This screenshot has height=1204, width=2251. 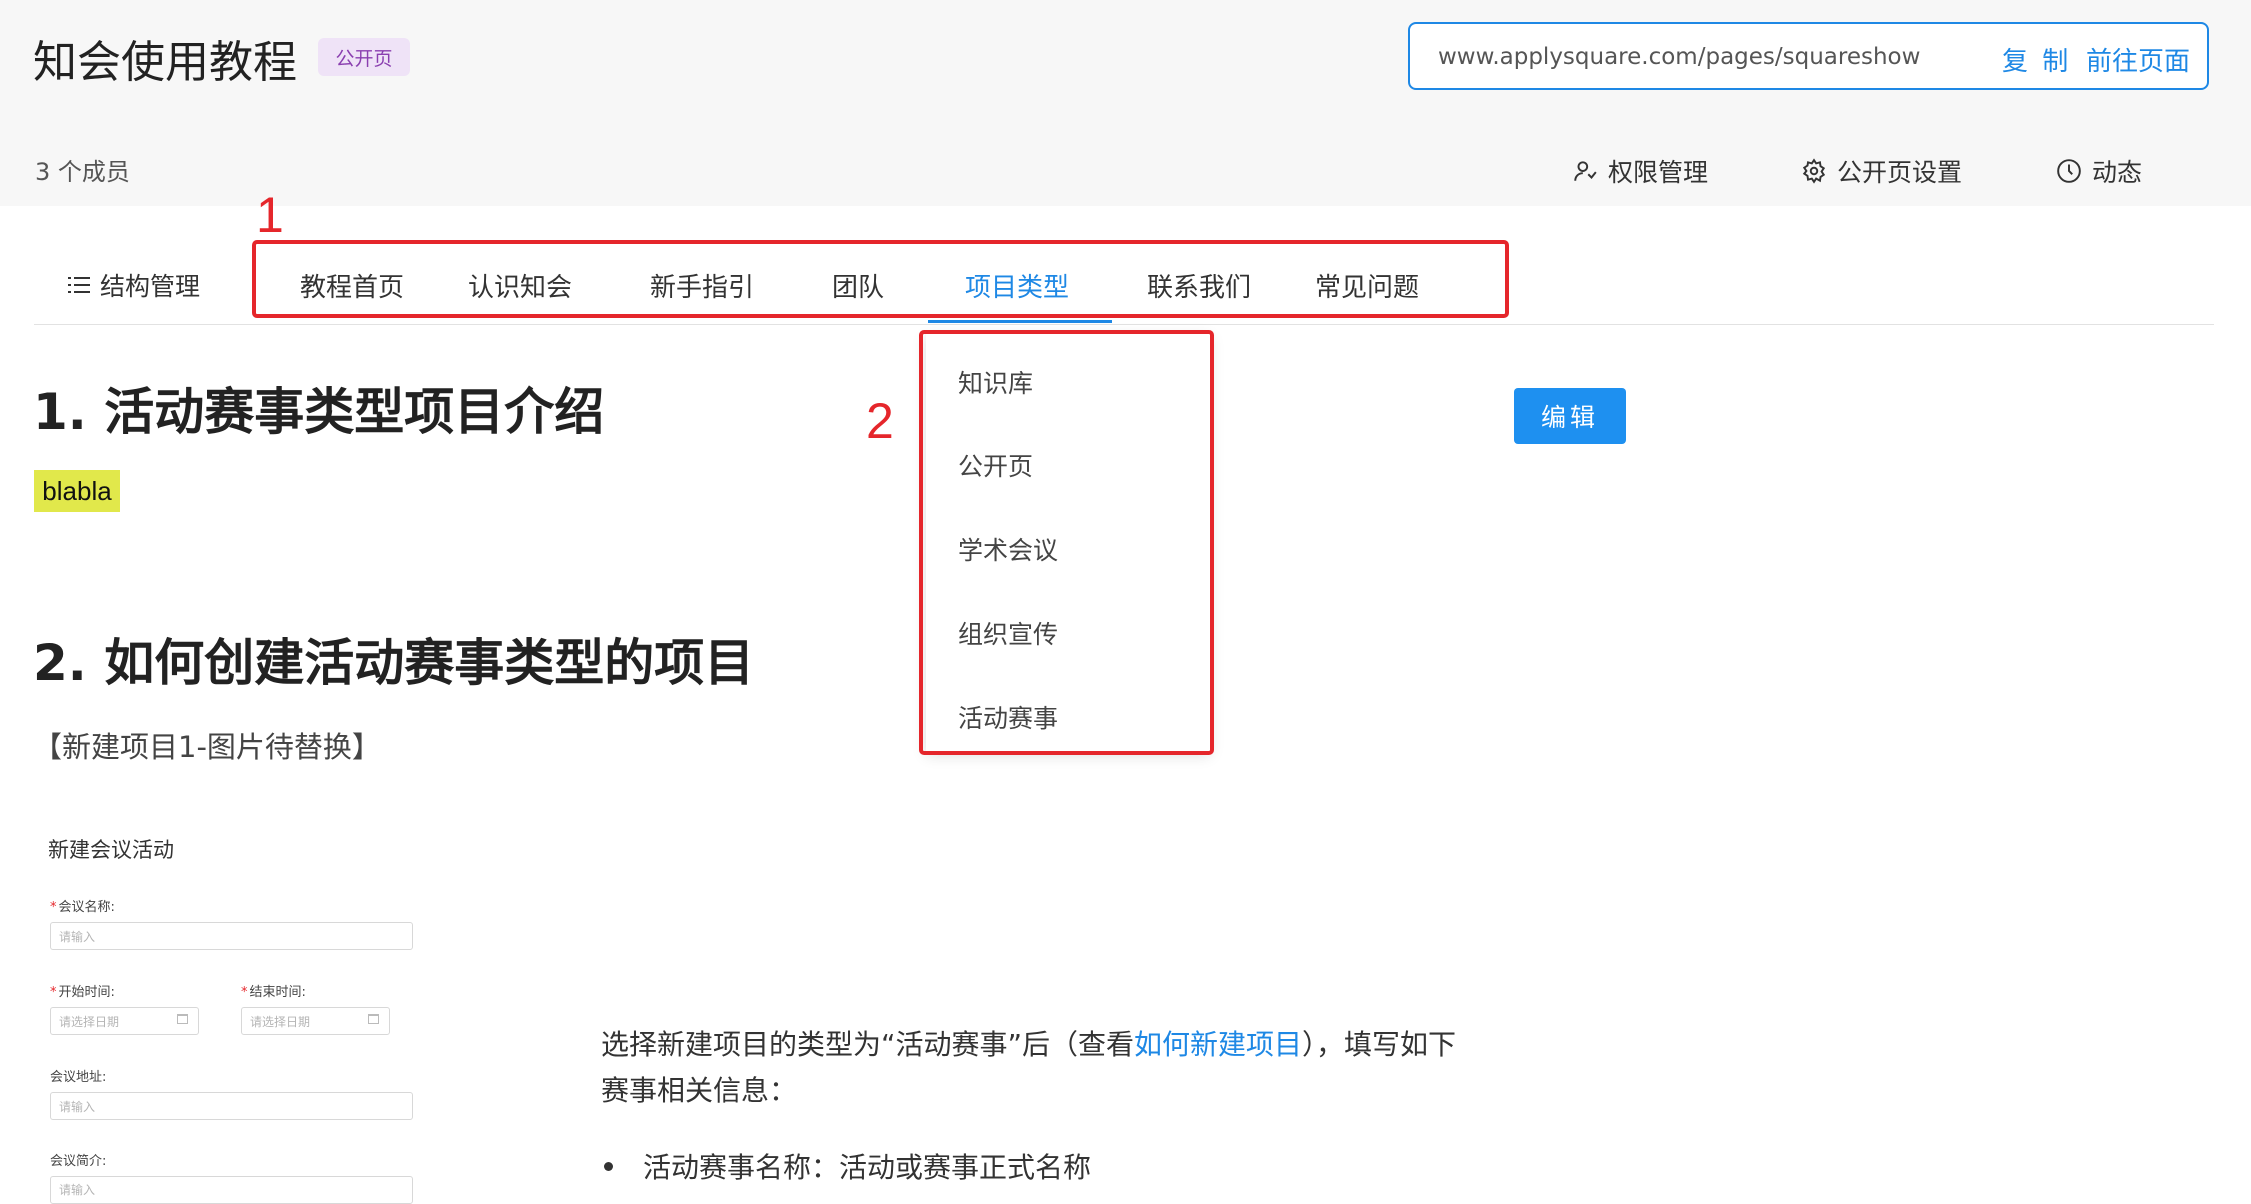 I want to click on structure-management-button: 结构管理, so click(x=134, y=285).